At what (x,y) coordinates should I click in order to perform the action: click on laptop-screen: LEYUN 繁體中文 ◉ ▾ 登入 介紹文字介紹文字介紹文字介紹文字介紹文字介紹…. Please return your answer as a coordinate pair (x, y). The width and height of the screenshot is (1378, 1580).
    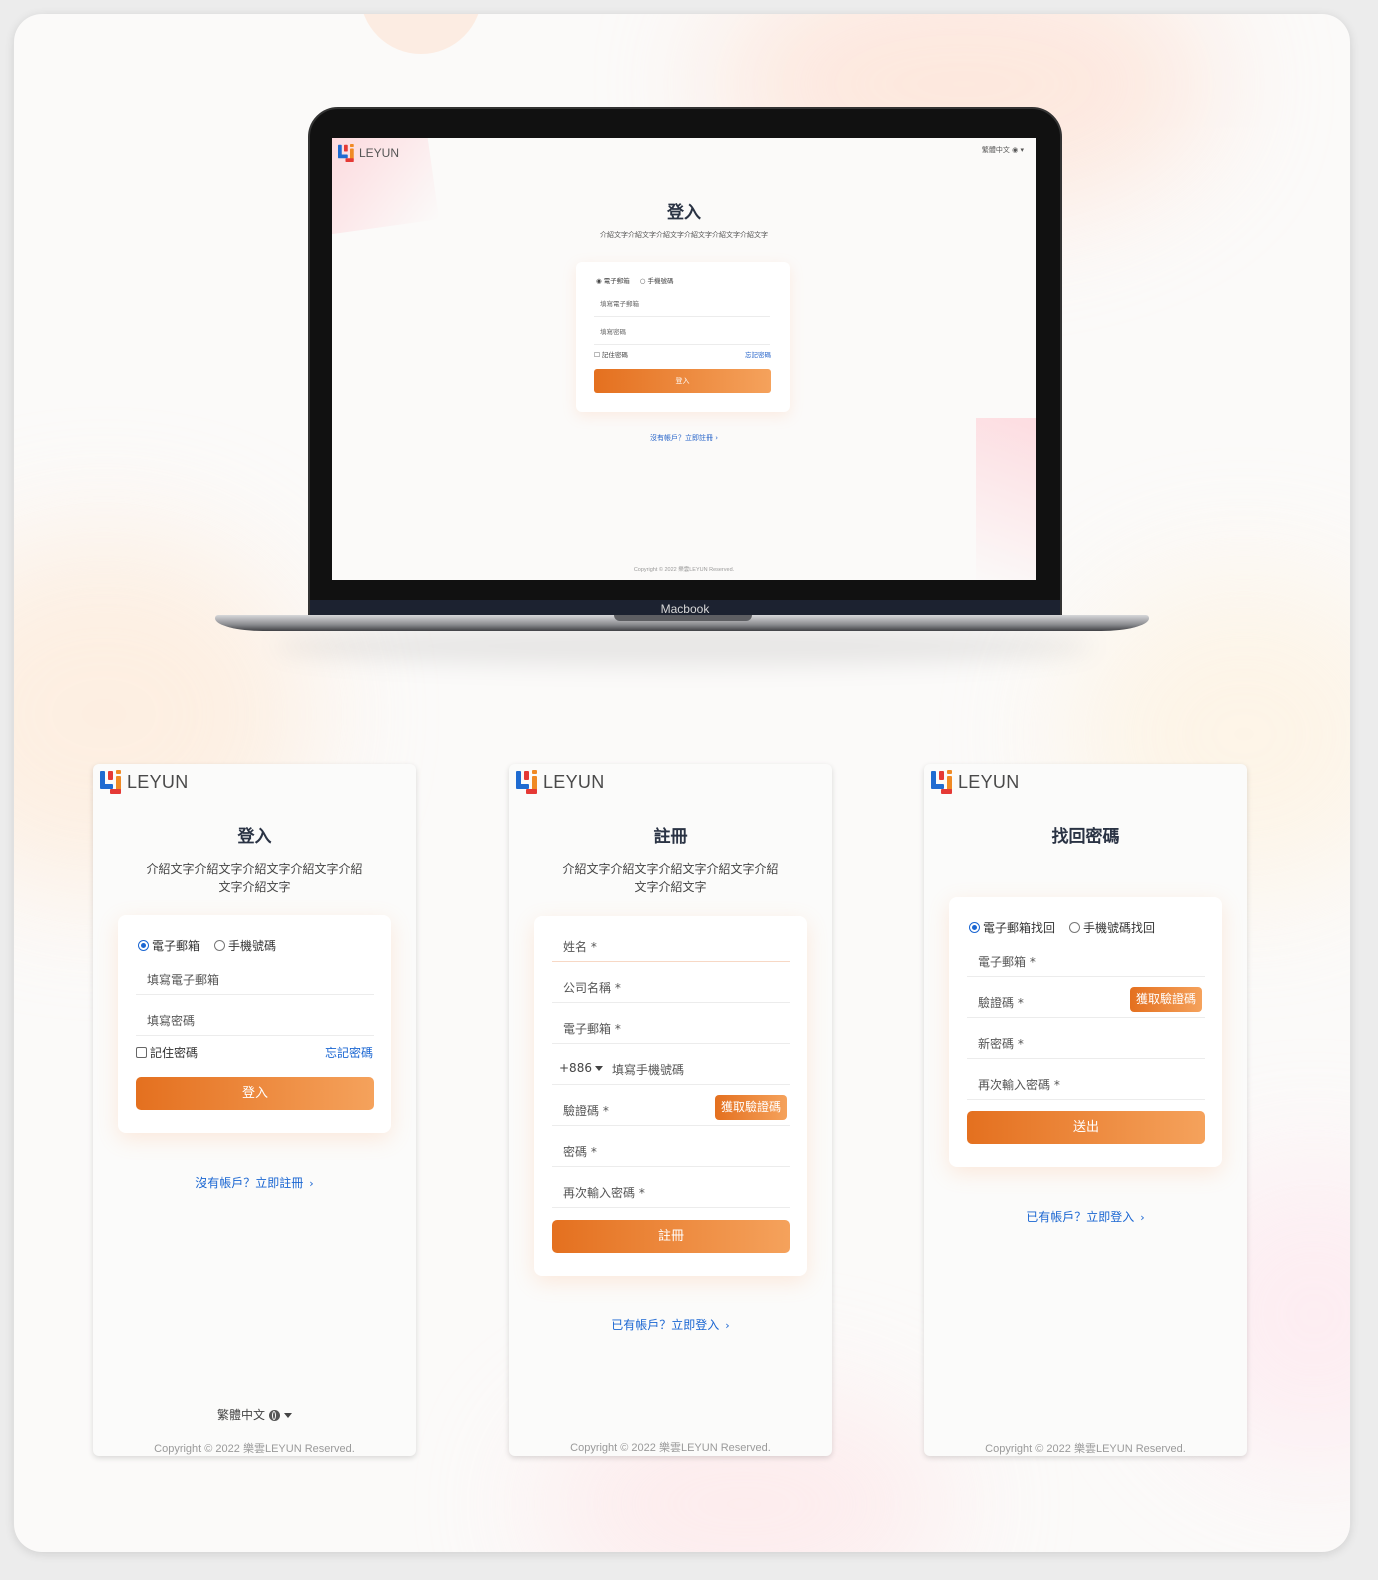
    Looking at the image, I should click on (684, 359).